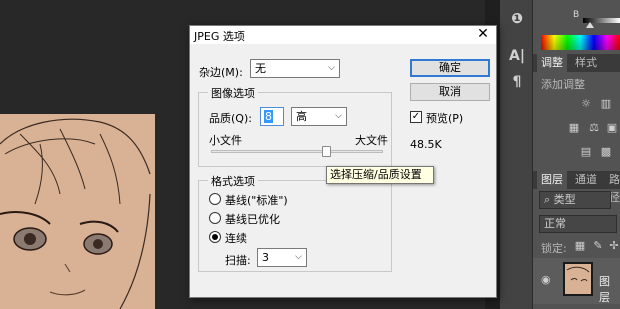 The image size is (620, 309). What do you see at coordinates (612, 128) in the screenshot?
I see `exposure-icon: ▣` at bounding box center [612, 128].